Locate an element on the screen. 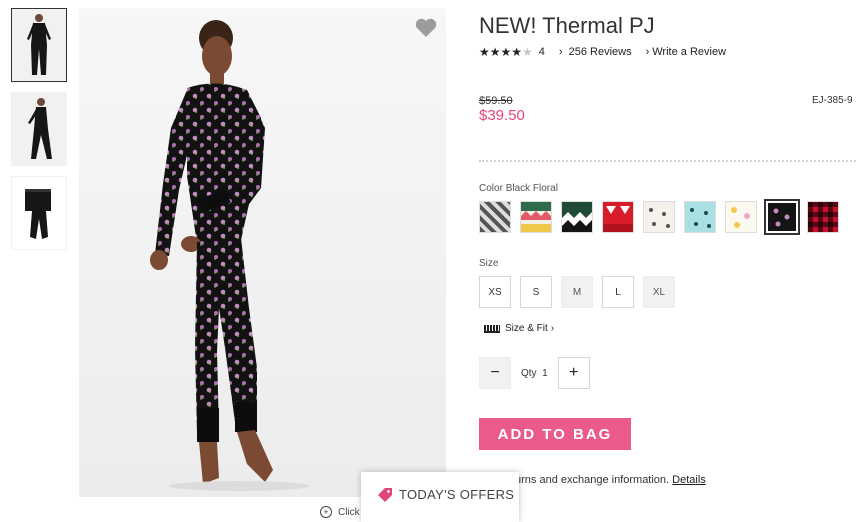 Image resolution: width=856 pixels, height=522 pixels. reviews-link: 256 Reviews is located at coordinates (600, 52).